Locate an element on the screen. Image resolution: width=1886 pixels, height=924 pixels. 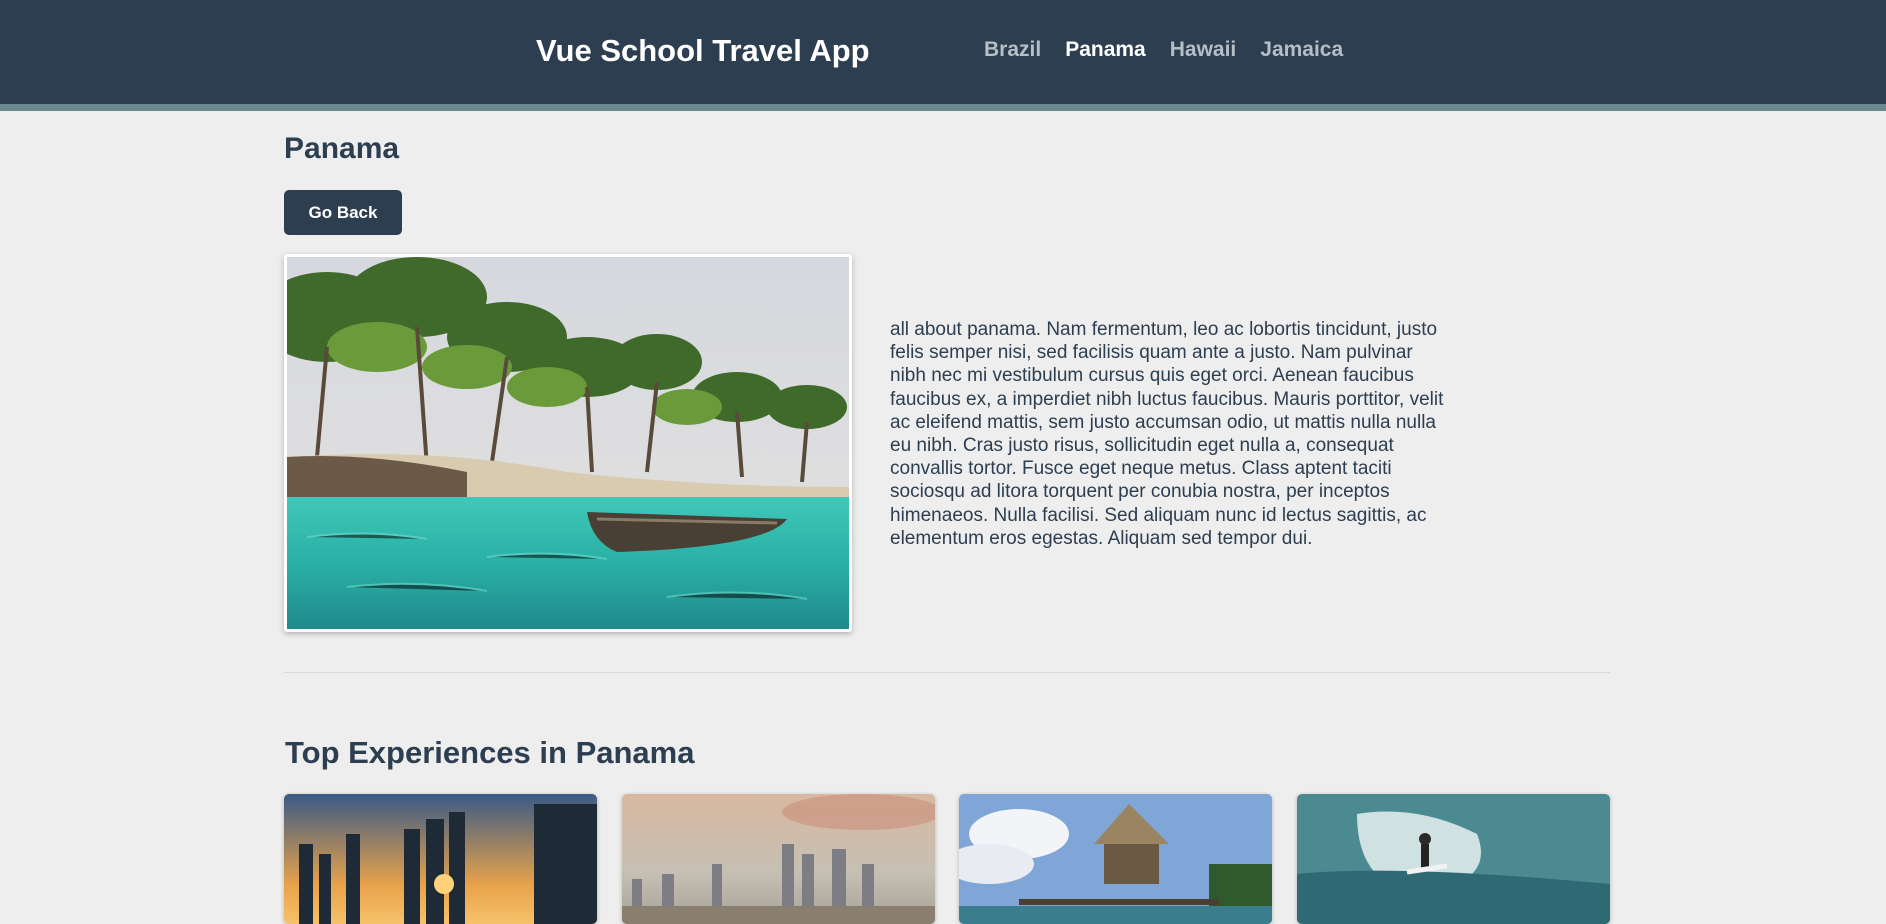
experiences-list is located at coordinates (947, 859).